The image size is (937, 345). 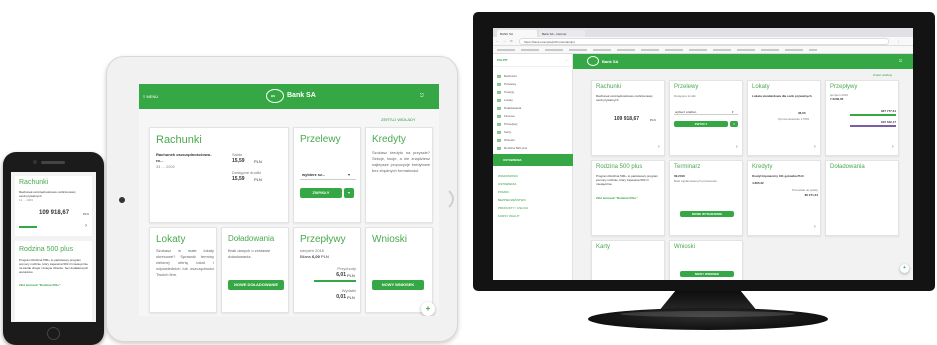 What do you see at coordinates (40, 285) in the screenshot?
I see `phone-family-link: Złóż wniosek "Rodzina 500+"` at bounding box center [40, 285].